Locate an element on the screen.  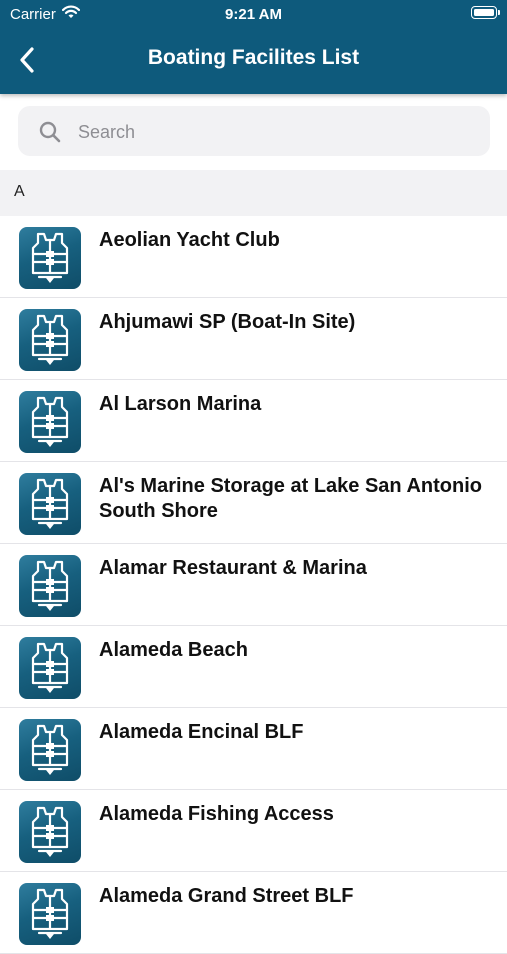
section-letter: A is located at coordinates (19, 191).